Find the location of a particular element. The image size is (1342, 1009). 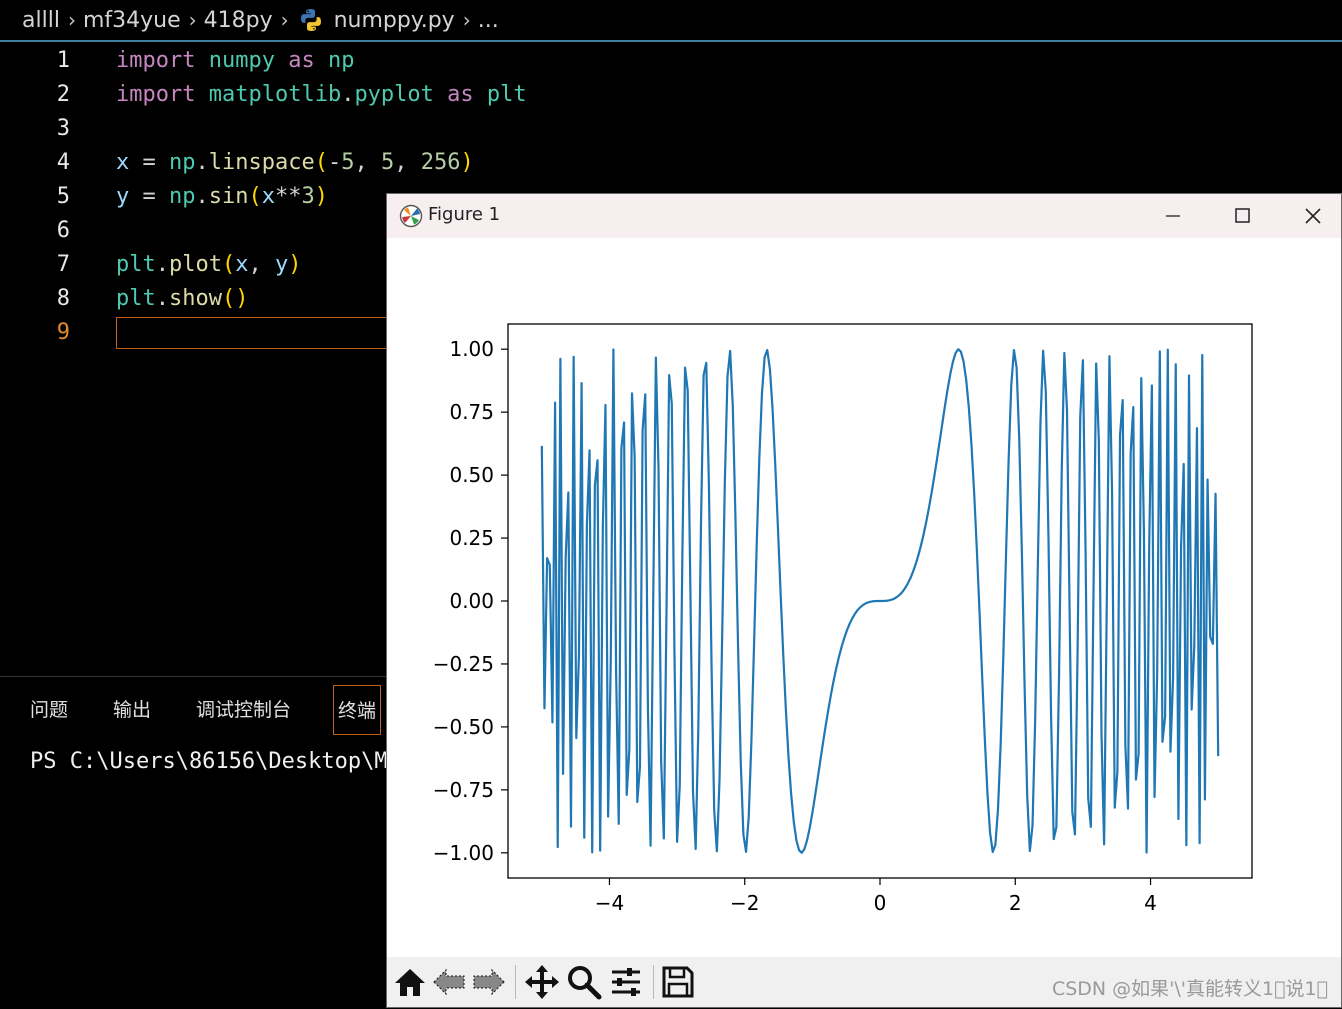

breadcrumb-item-root: allll is located at coordinates (41, 20).